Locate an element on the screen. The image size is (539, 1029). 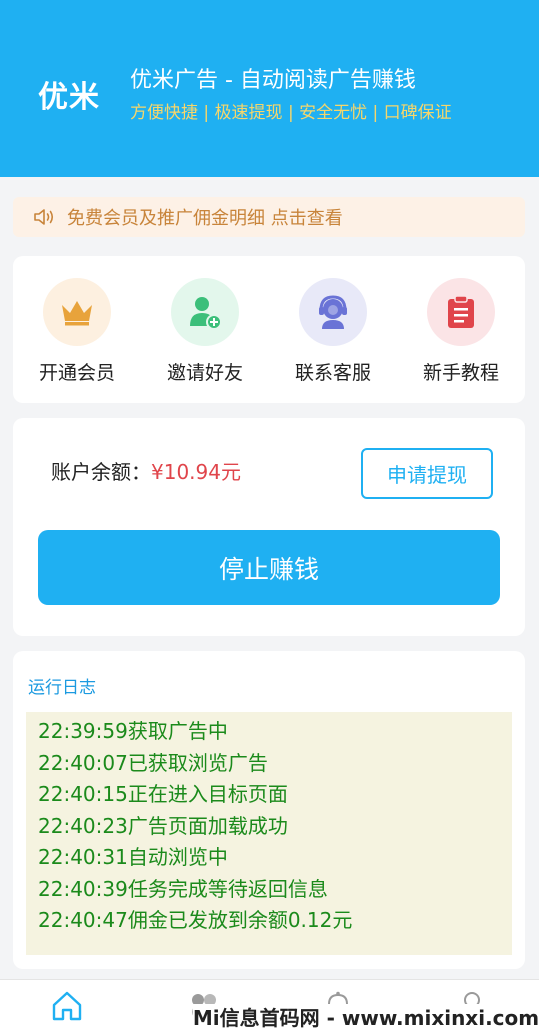
quick-label: 邀请好友 is located at coordinates (204, 373).